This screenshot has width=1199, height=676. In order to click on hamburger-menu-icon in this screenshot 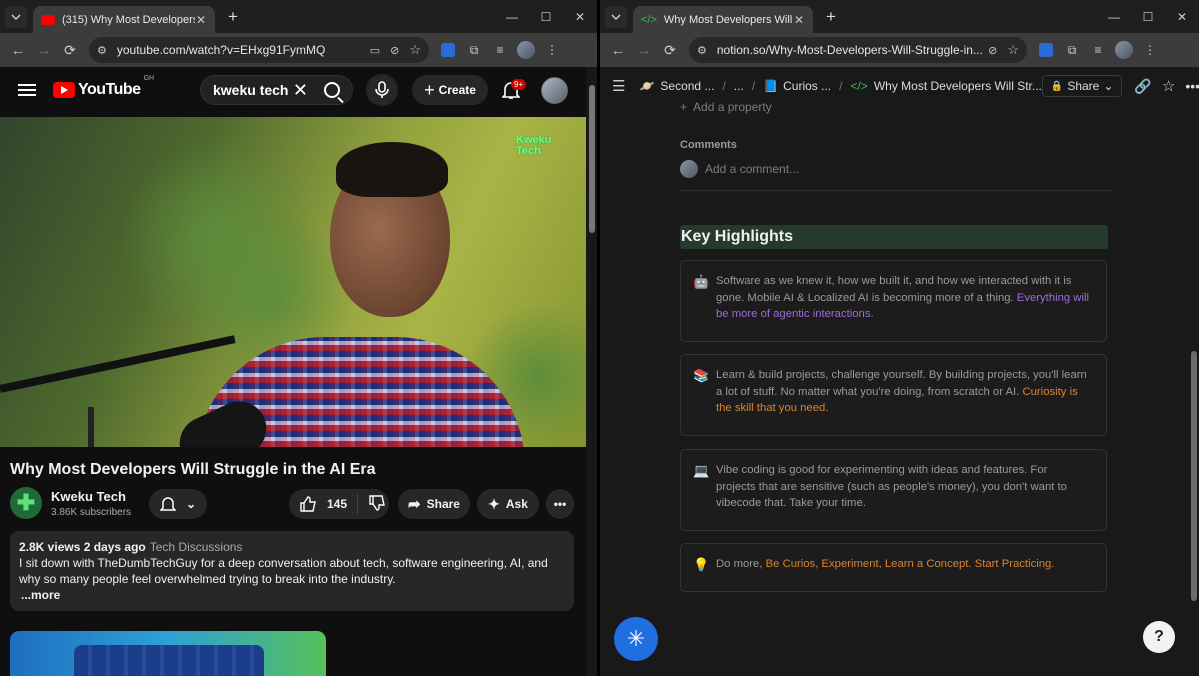, I will do `click(27, 90)`.